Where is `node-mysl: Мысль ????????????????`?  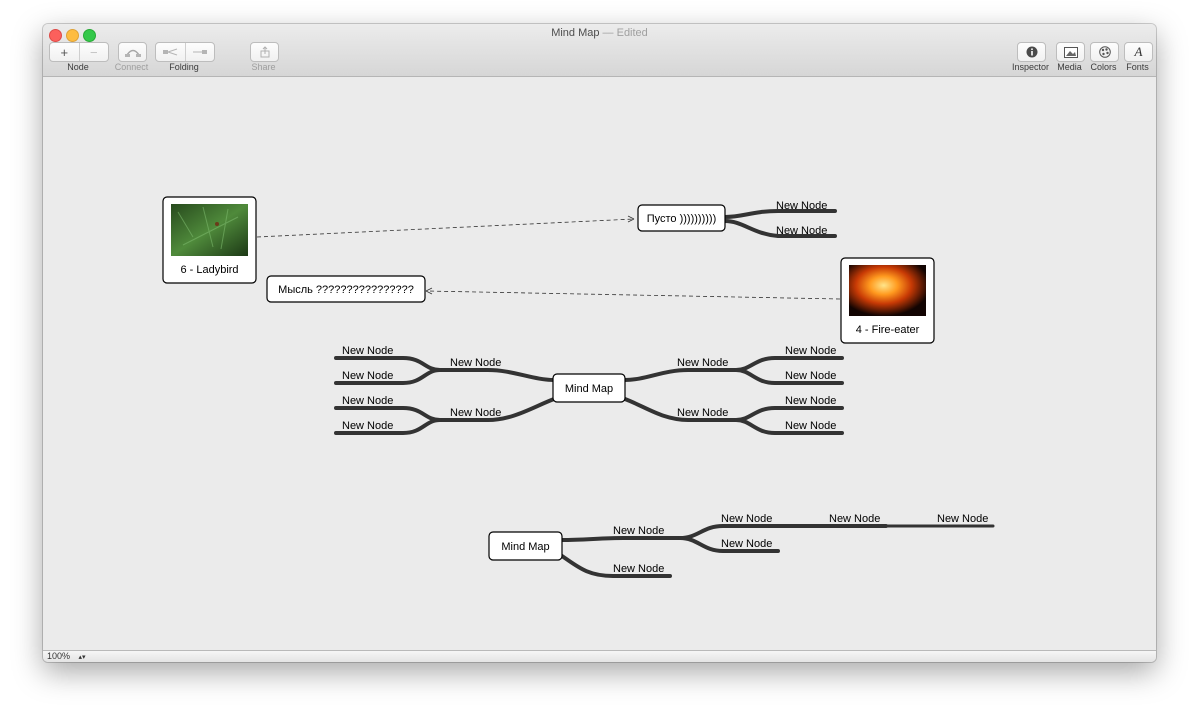 node-mysl: Мысль ???????????????? is located at coordinates (346, 289).